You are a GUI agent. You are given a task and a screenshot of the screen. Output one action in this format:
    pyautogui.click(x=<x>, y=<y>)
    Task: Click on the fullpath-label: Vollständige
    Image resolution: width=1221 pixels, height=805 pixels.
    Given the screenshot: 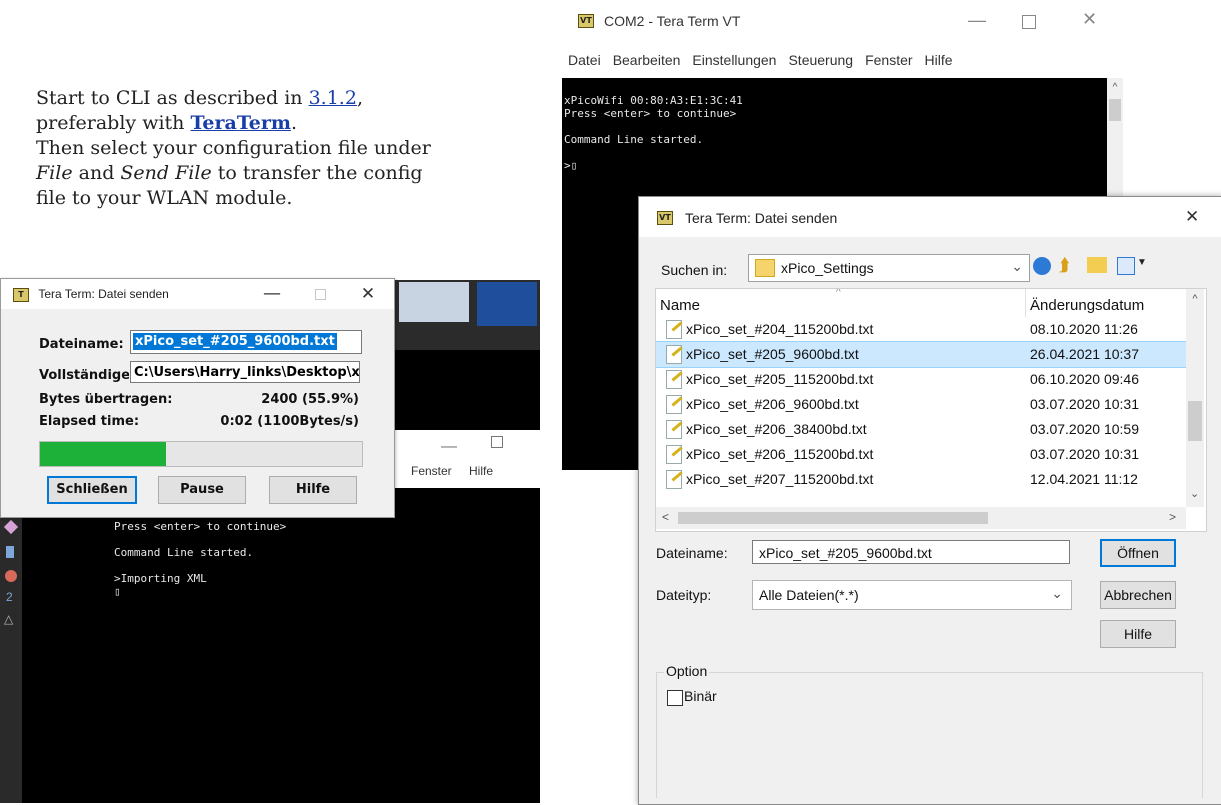 What is the action you would take?
    pyautogui.click(x=84, y=375)
    